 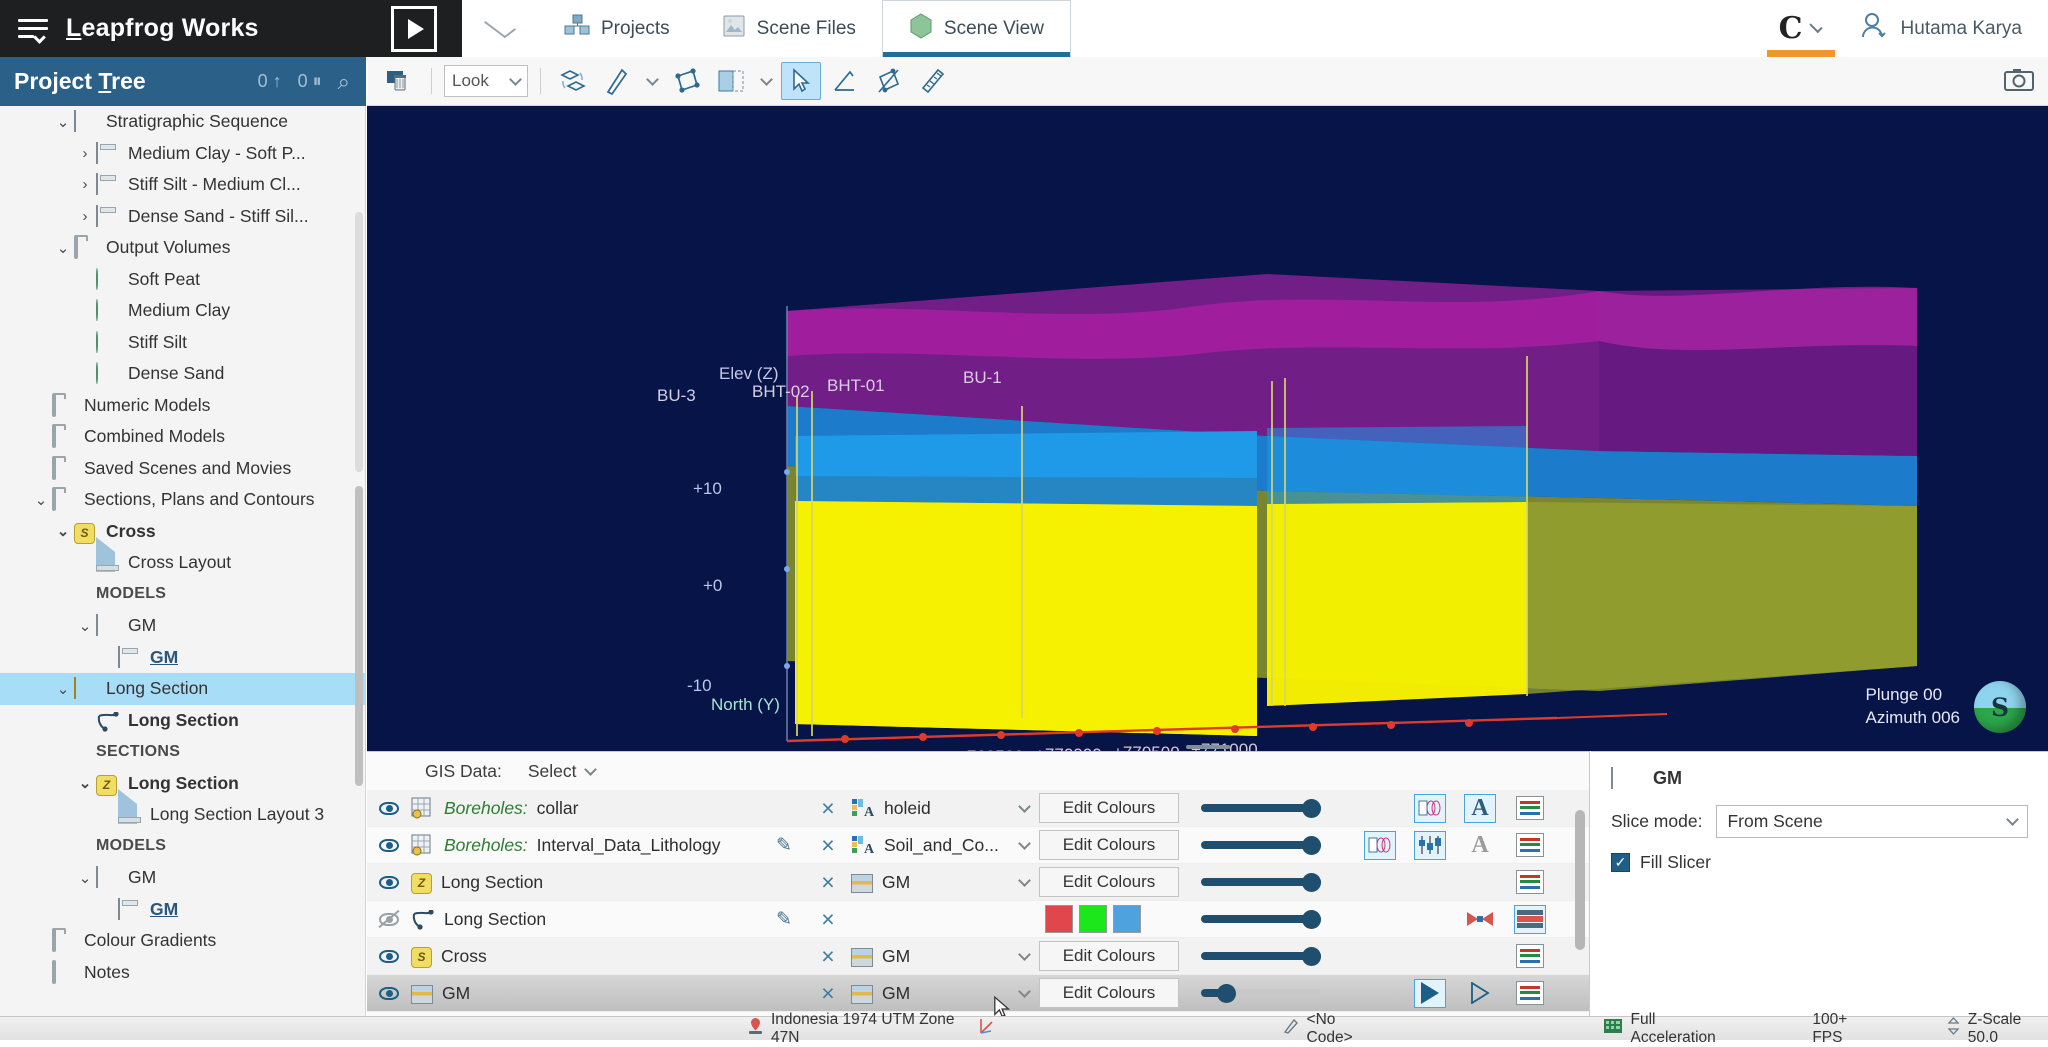 I want to click on account-badge-button: C, so click(x=1801, y=28).